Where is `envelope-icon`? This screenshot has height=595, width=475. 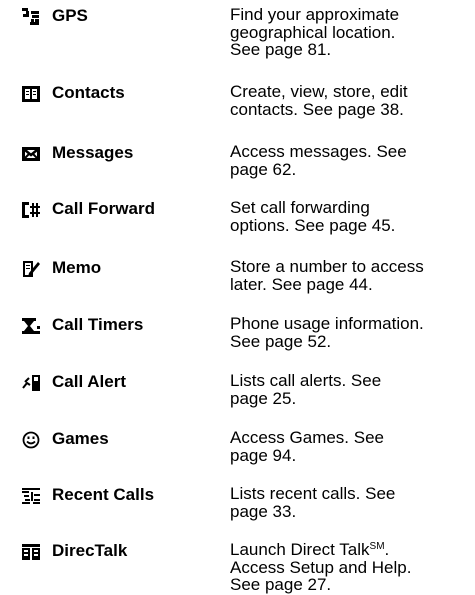 envelope-icon is located at coordinates (31, 154).